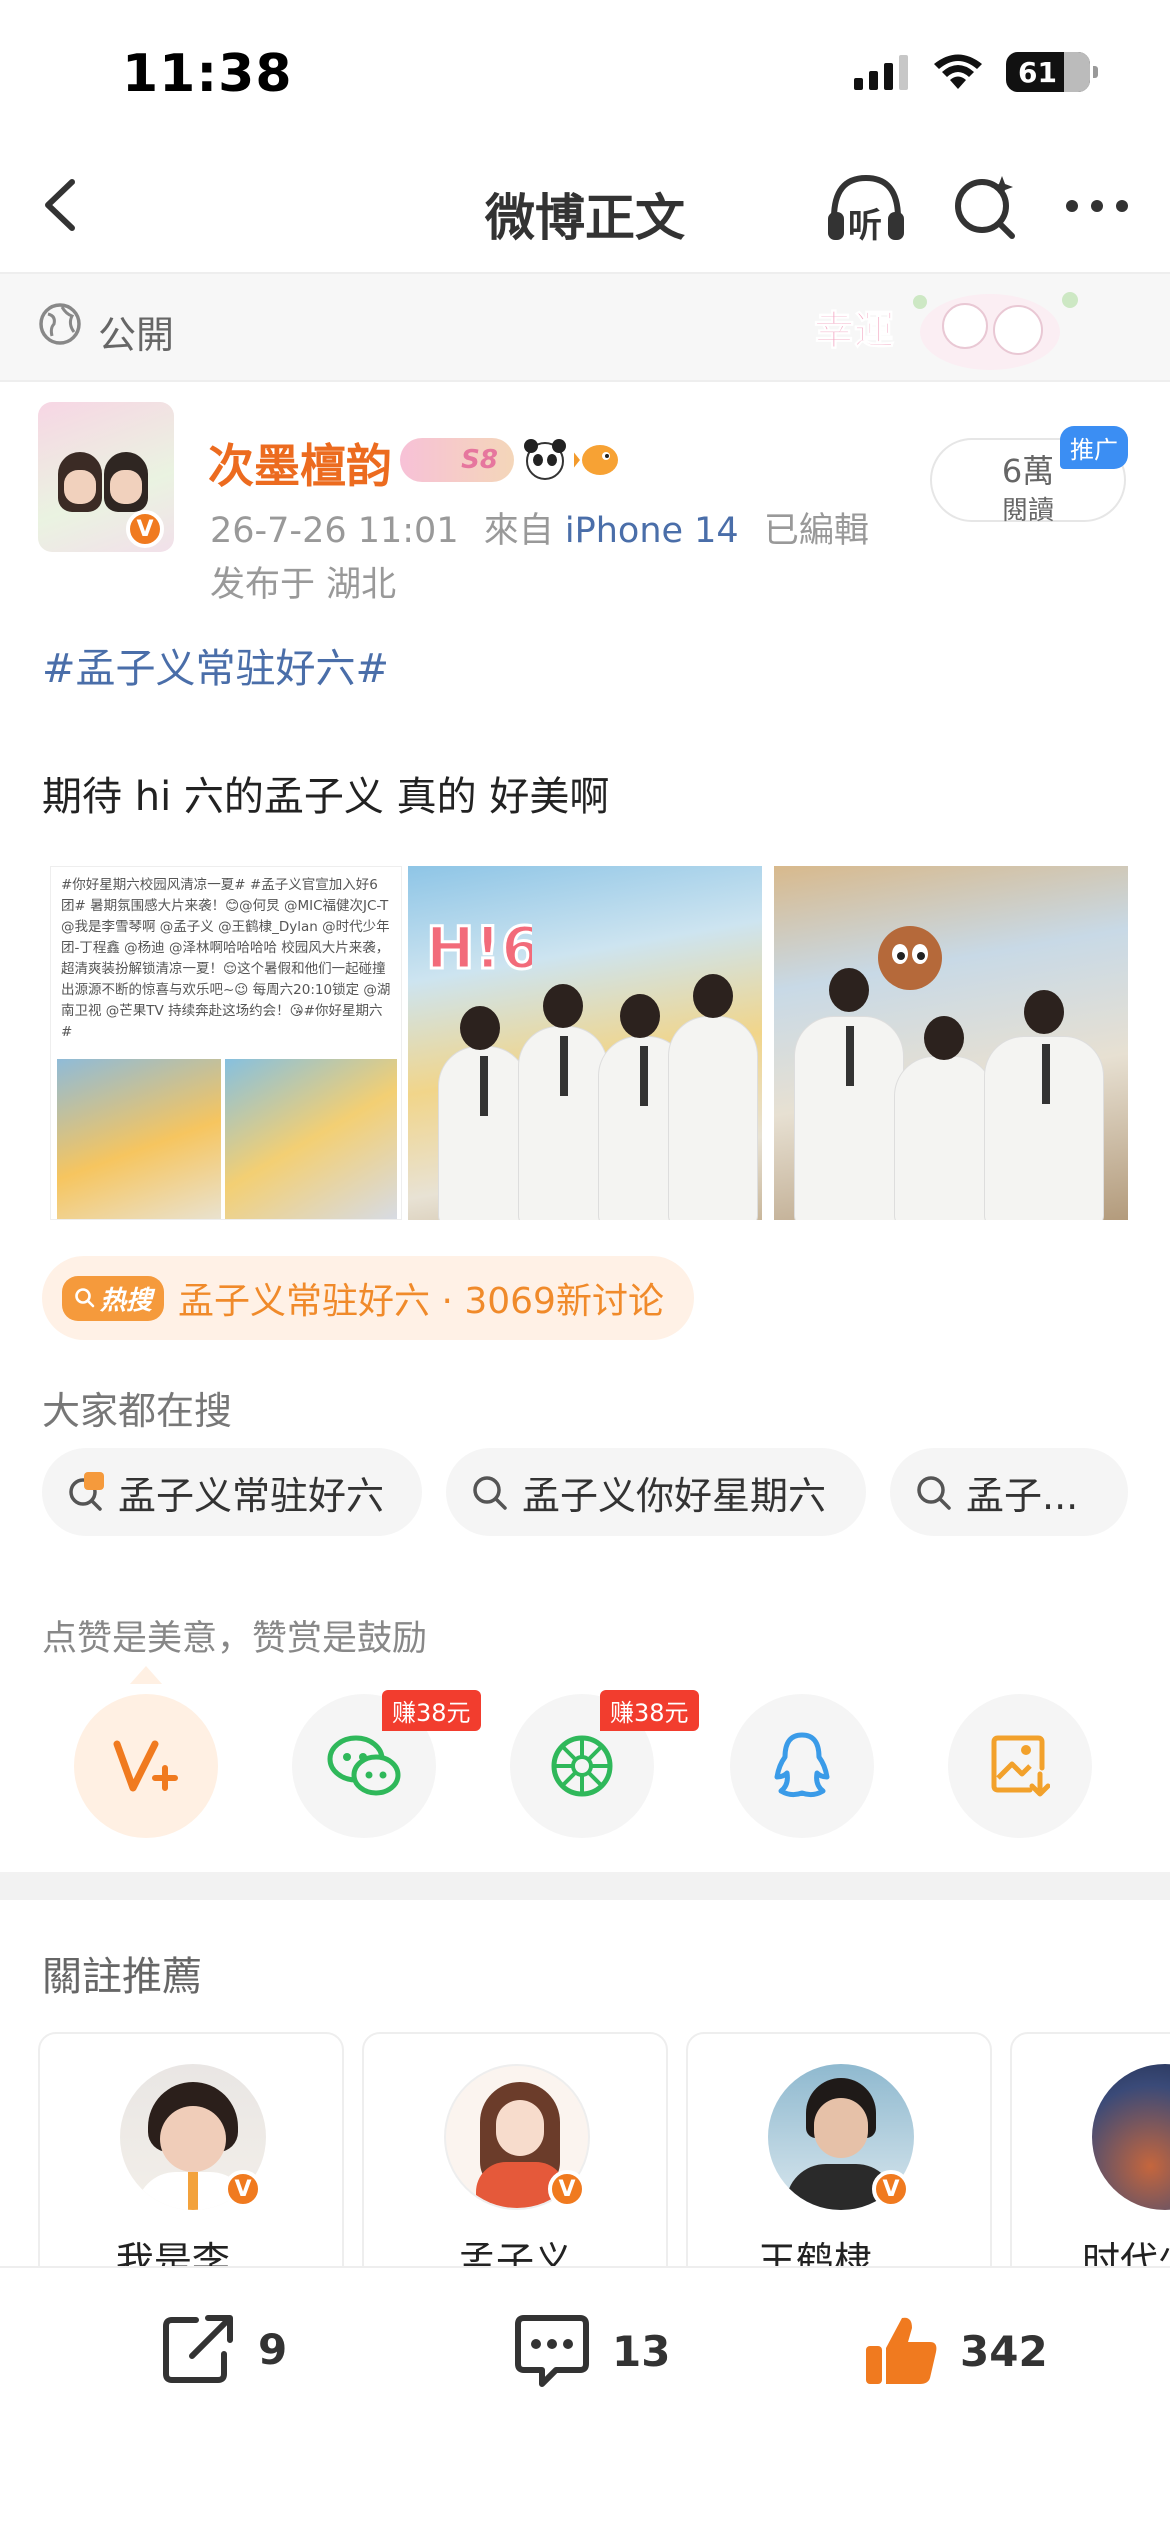 This screenshot has width=1170, height=2532. Describe the element at coordinates (986, 206) in the screenshot. I see `search-sparkle-icon` at that location.